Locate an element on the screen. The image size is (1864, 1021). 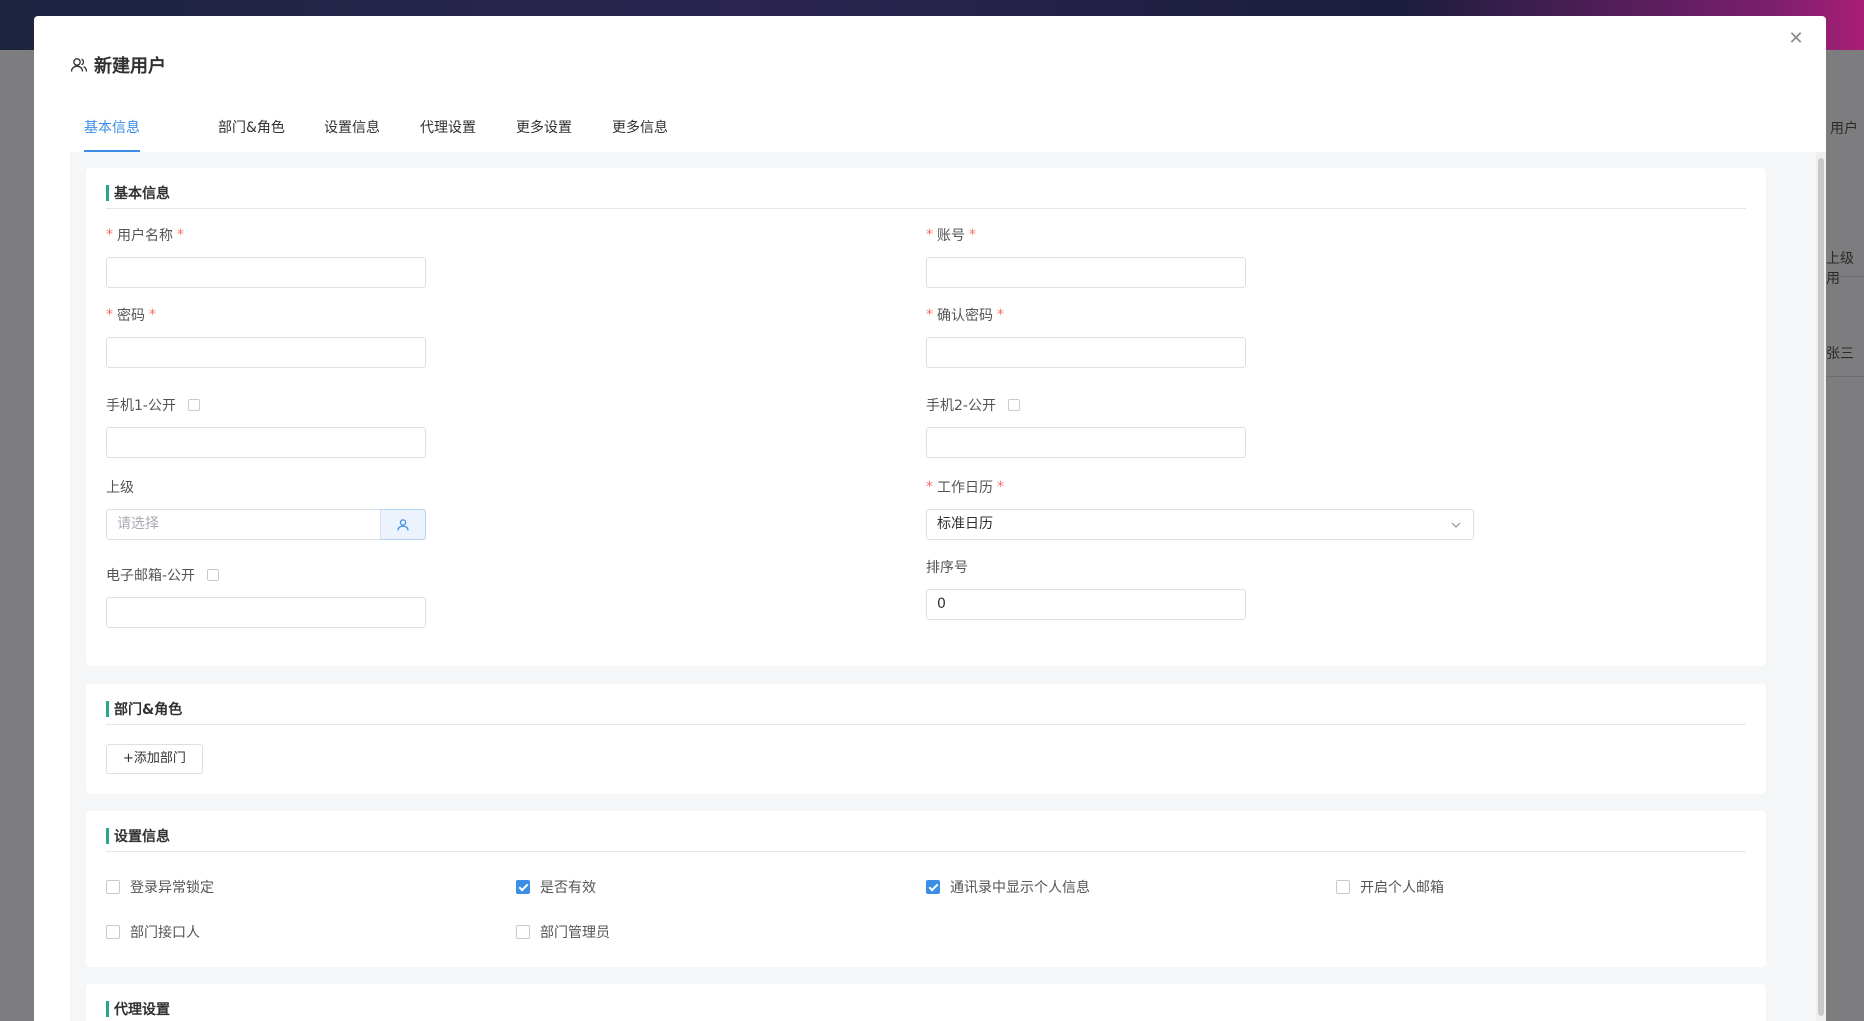
confirm-password-input is located at coordinates (1086, 352).